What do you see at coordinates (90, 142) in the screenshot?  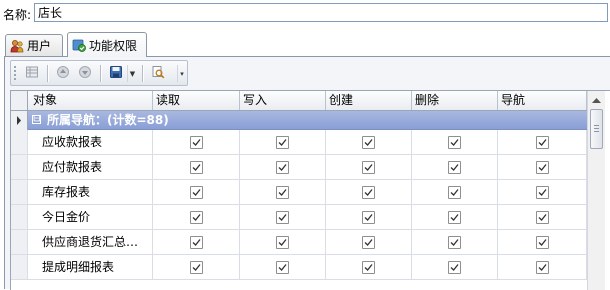 I see `object-name-cell: 应收款报表` at bounding box center [90, 142].